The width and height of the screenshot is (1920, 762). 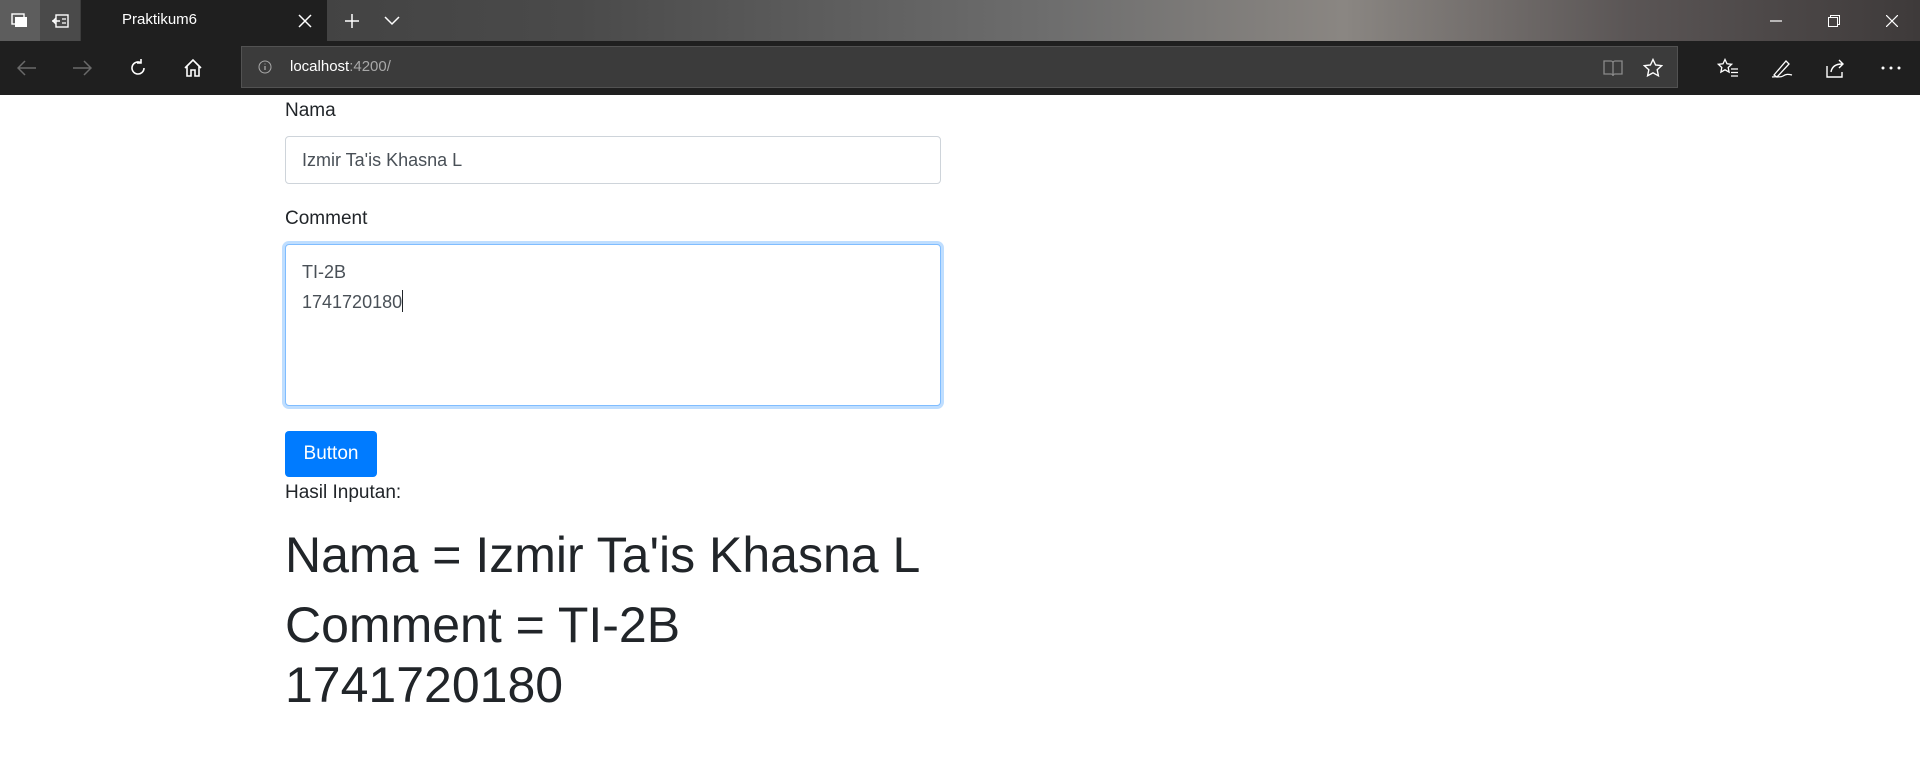 I want to click on result-comment-line-2: 1741720180, so click(x=424, y=685).